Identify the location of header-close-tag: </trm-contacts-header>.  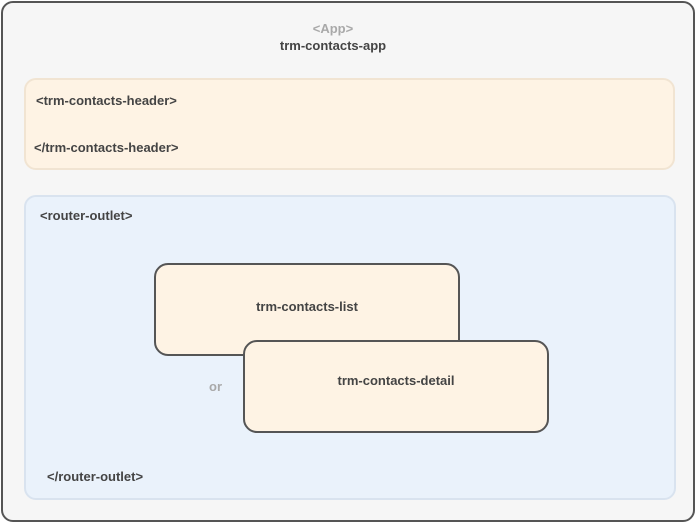
(106, 147).